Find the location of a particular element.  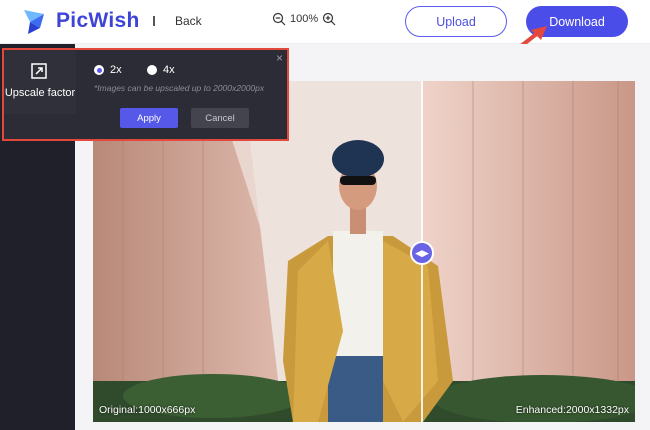

zoom-level: 100% is located at coordinates (304, 19).